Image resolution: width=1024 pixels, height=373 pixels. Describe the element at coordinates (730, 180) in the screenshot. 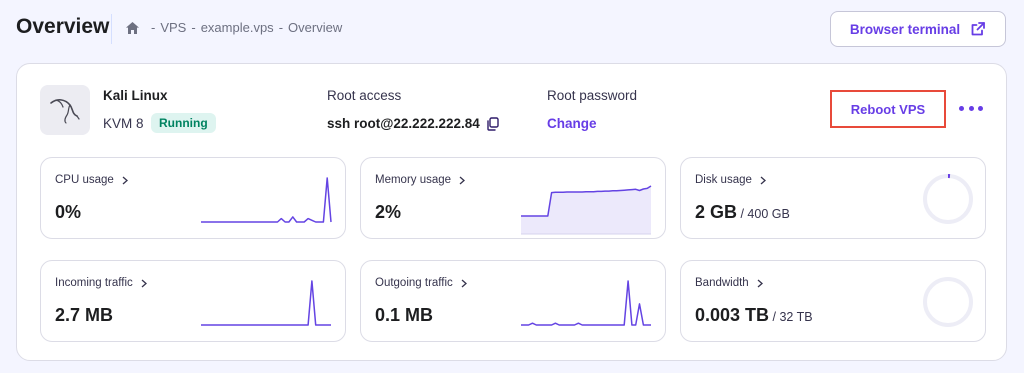

I see `tile-label: Disk usage` at that location.